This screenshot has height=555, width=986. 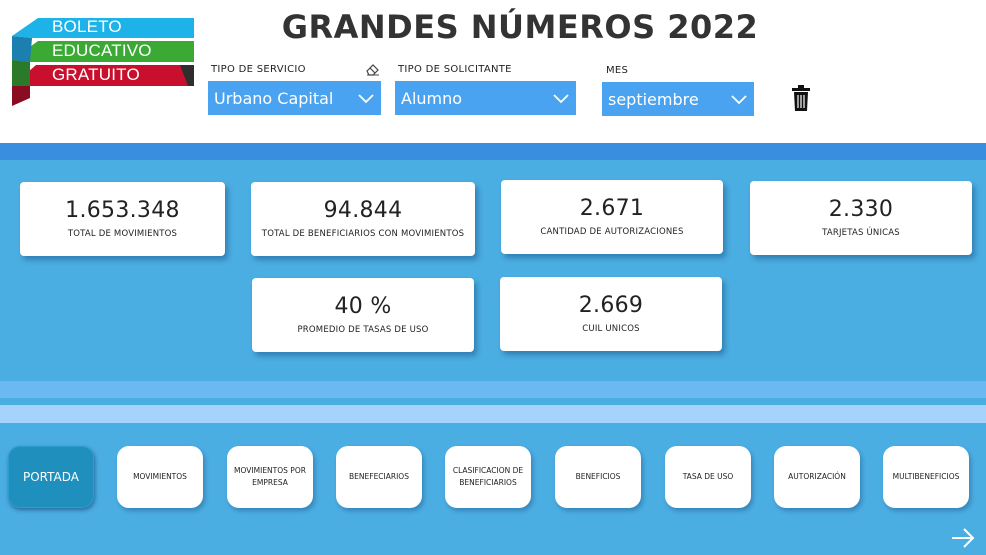 I want to click on filter-label-servicio: TIPO DE SERVICIO, so click(x=258, y=69).